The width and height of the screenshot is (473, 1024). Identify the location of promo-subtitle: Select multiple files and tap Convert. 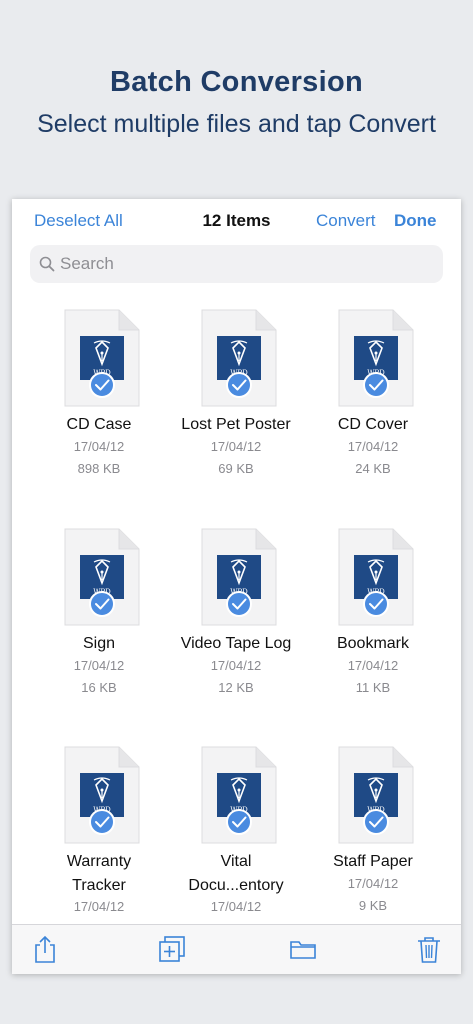
(236, 124).